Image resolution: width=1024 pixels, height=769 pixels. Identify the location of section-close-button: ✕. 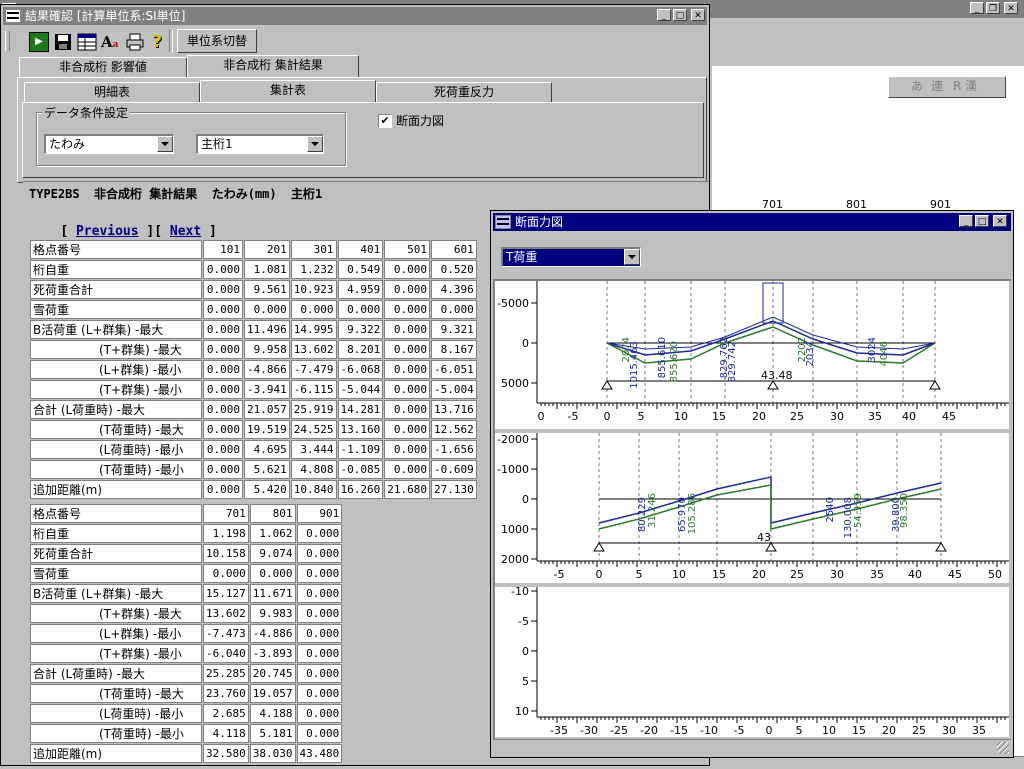
(1000, 221).